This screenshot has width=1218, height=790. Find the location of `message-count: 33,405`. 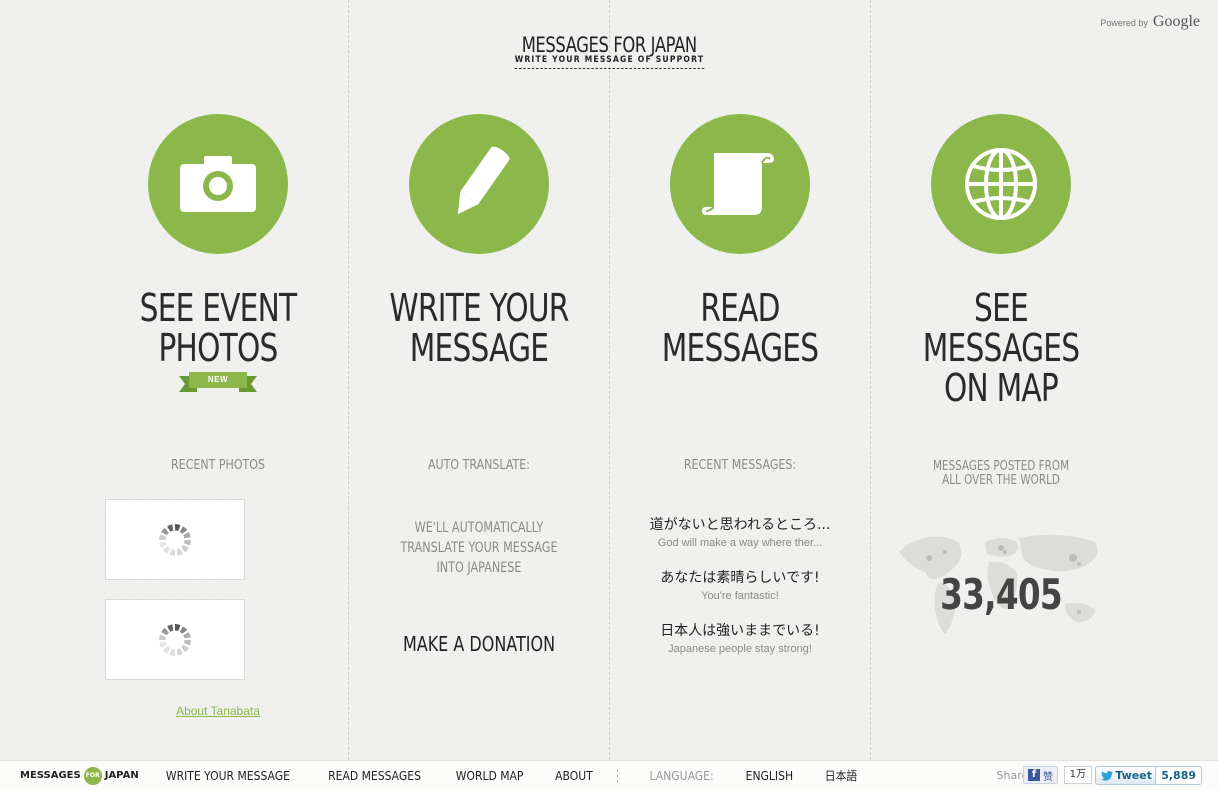

message-count: 33,405 is located at coordinates (1001, 594).